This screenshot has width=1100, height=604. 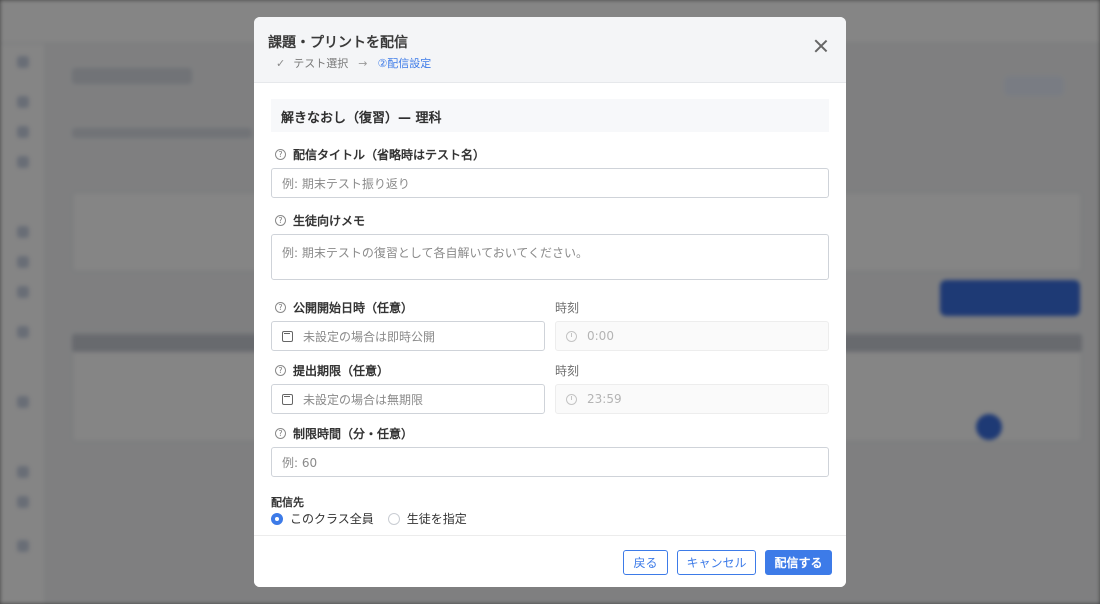 I want to click on time-limit-label: ? 制限時間（分・任意）, so click(x=344, y=433).